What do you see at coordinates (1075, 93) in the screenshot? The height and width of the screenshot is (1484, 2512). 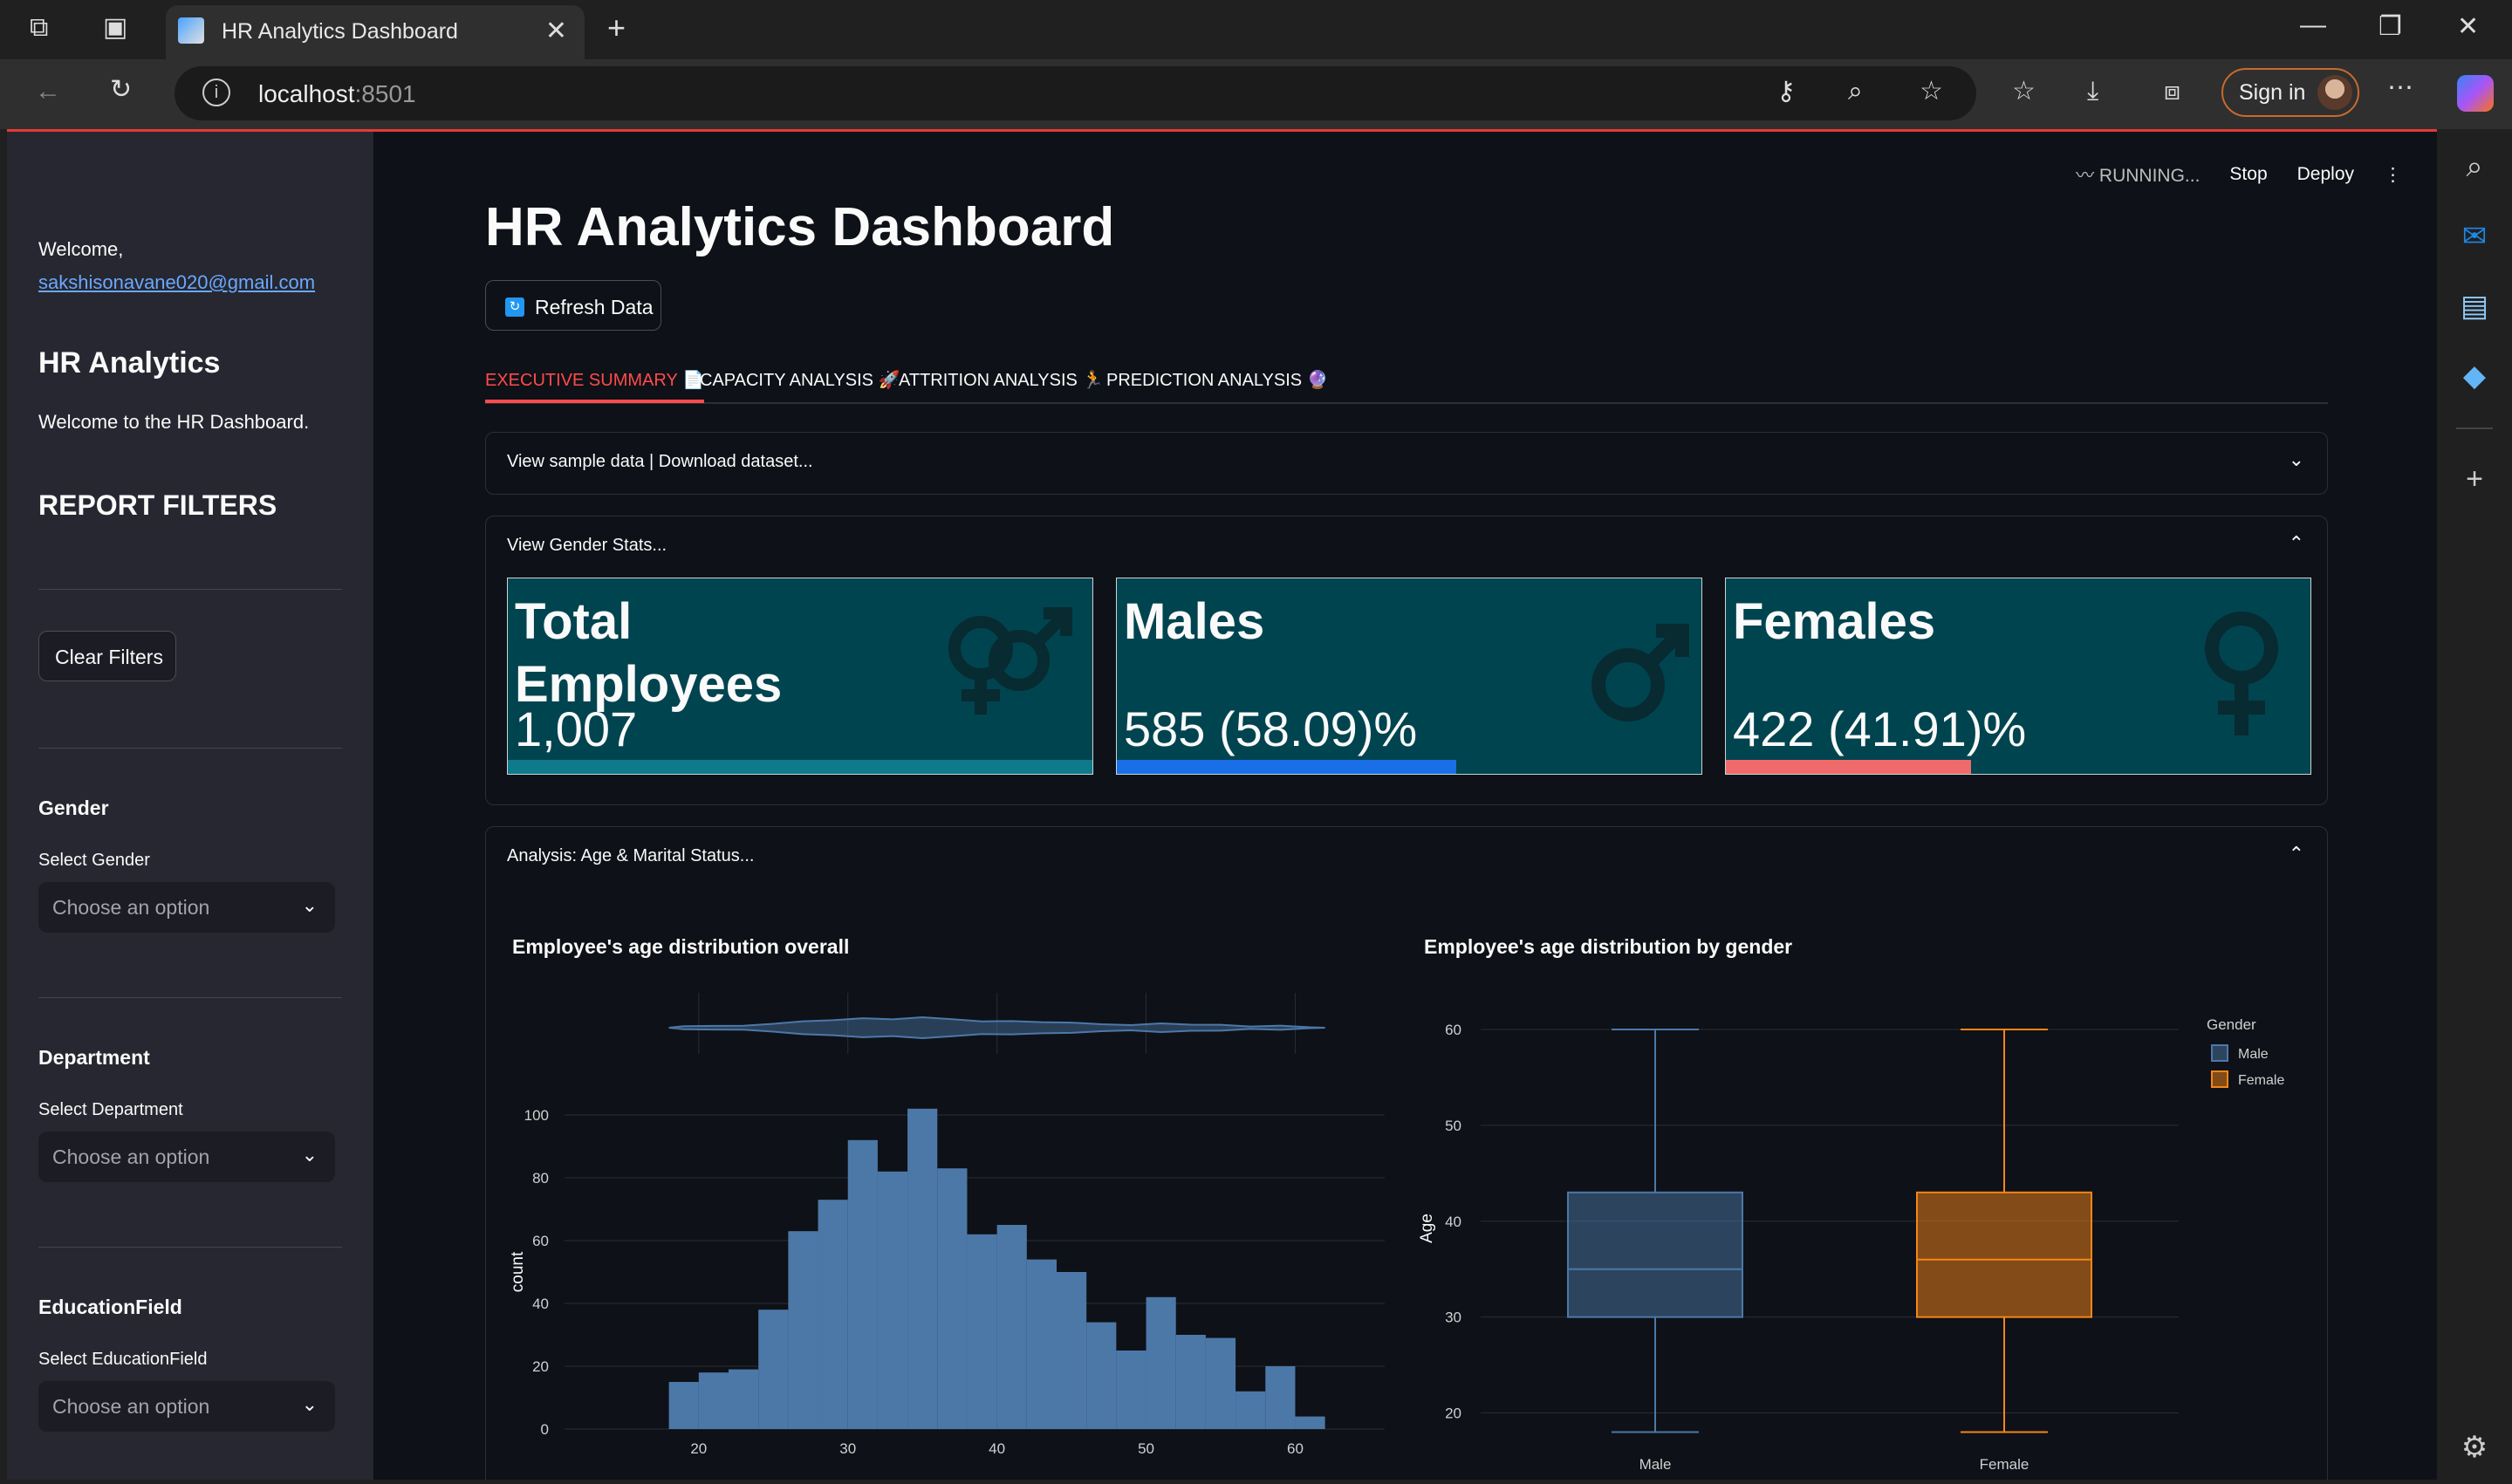 I see `address-bar: i localhost:8501 ⚷ ⌕ ☆` at bounding box center [1075, 93].